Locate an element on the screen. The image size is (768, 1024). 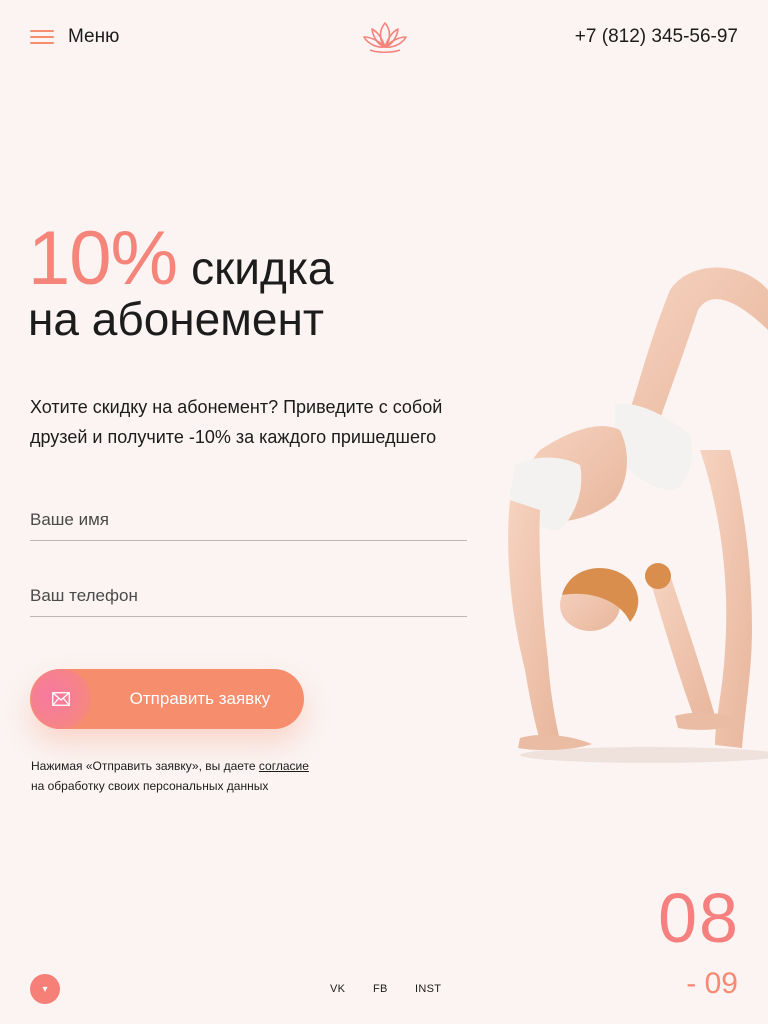
phone-field is located at coordinates (248, 596).